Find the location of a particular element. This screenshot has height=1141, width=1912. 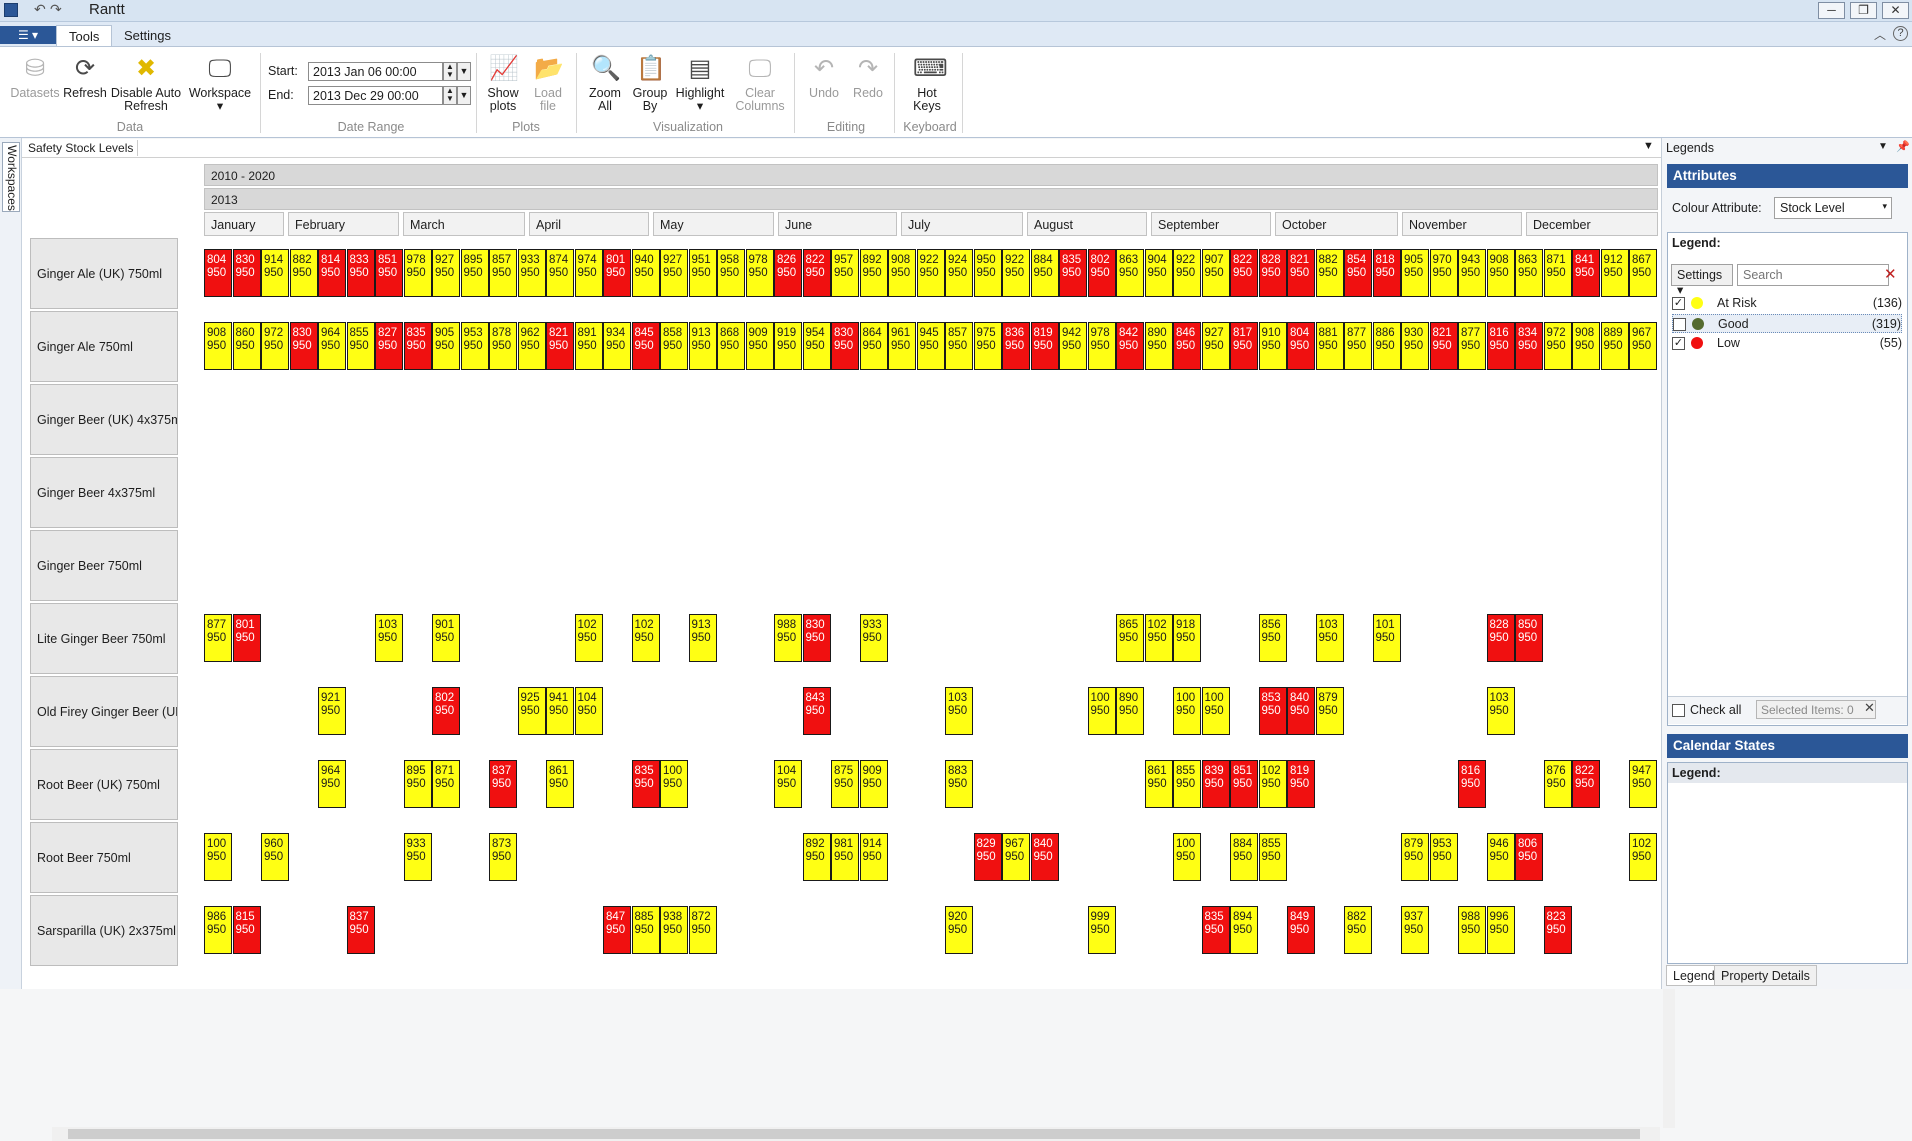

gantt-bar: 922 950 is located at coordinates (1187, 273).